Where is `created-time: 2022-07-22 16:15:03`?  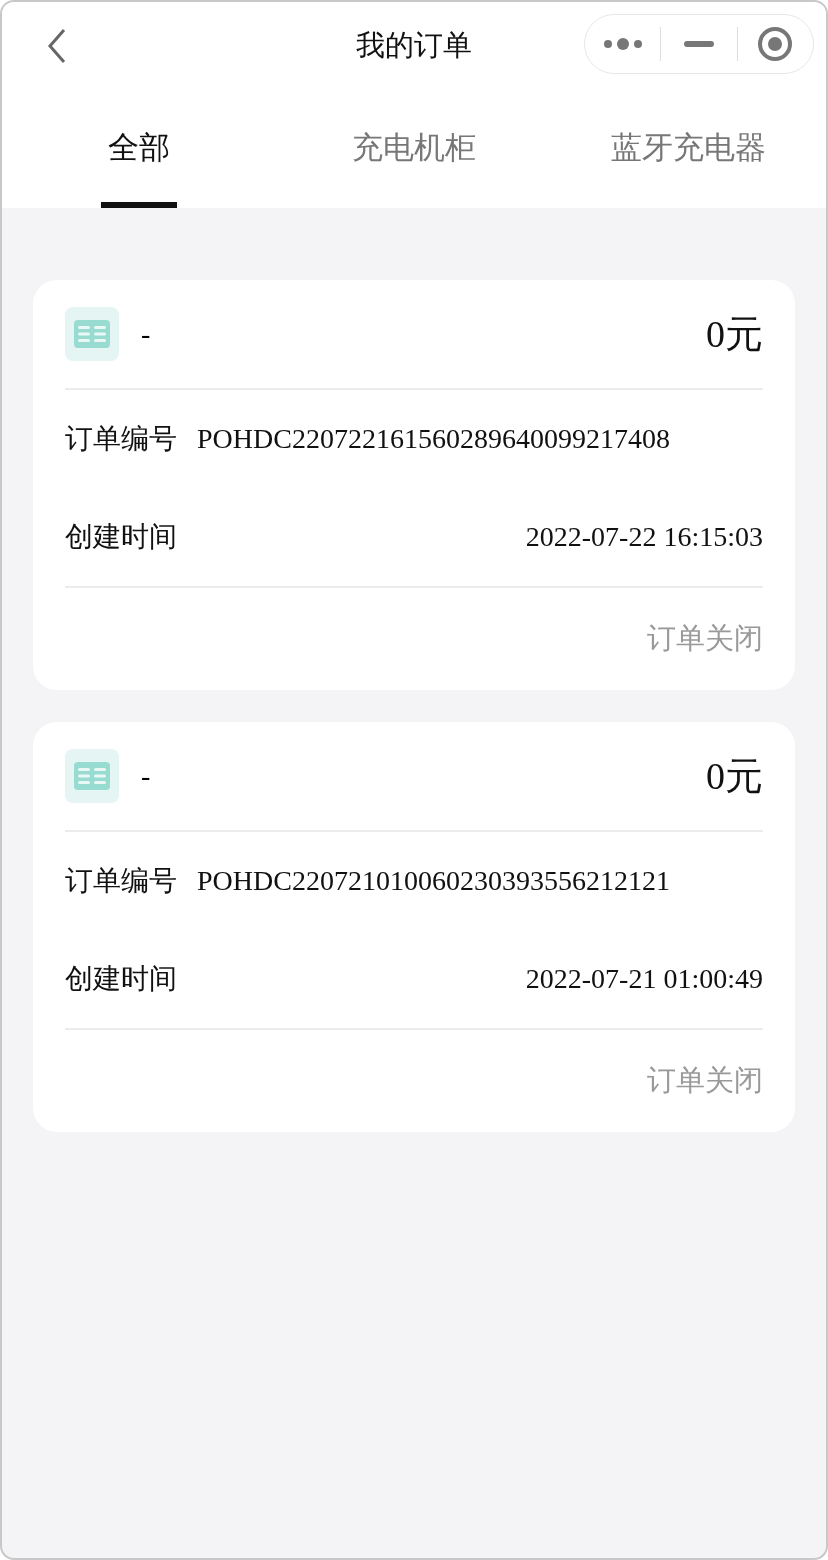 created-time: 2022-07-22 16:15:03 is located at coordinates (644, 537).